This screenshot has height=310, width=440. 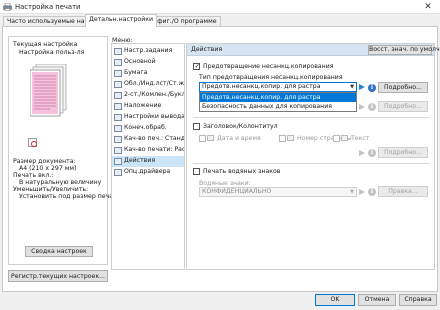 What do you see at coordinates (143, 105) in the screenshot?
I see `menu-item-label: Наложение` at bounding box center [143, 105].